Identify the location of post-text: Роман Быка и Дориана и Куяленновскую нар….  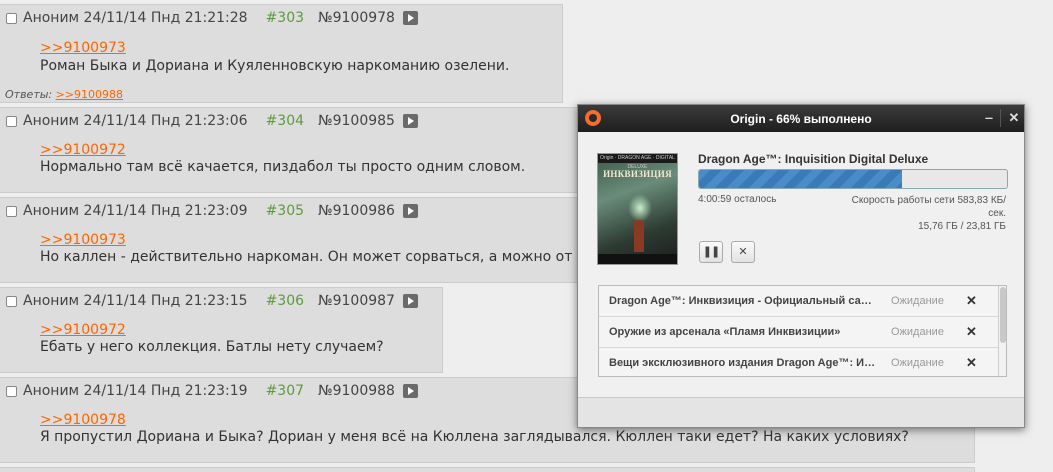
(275, 66).